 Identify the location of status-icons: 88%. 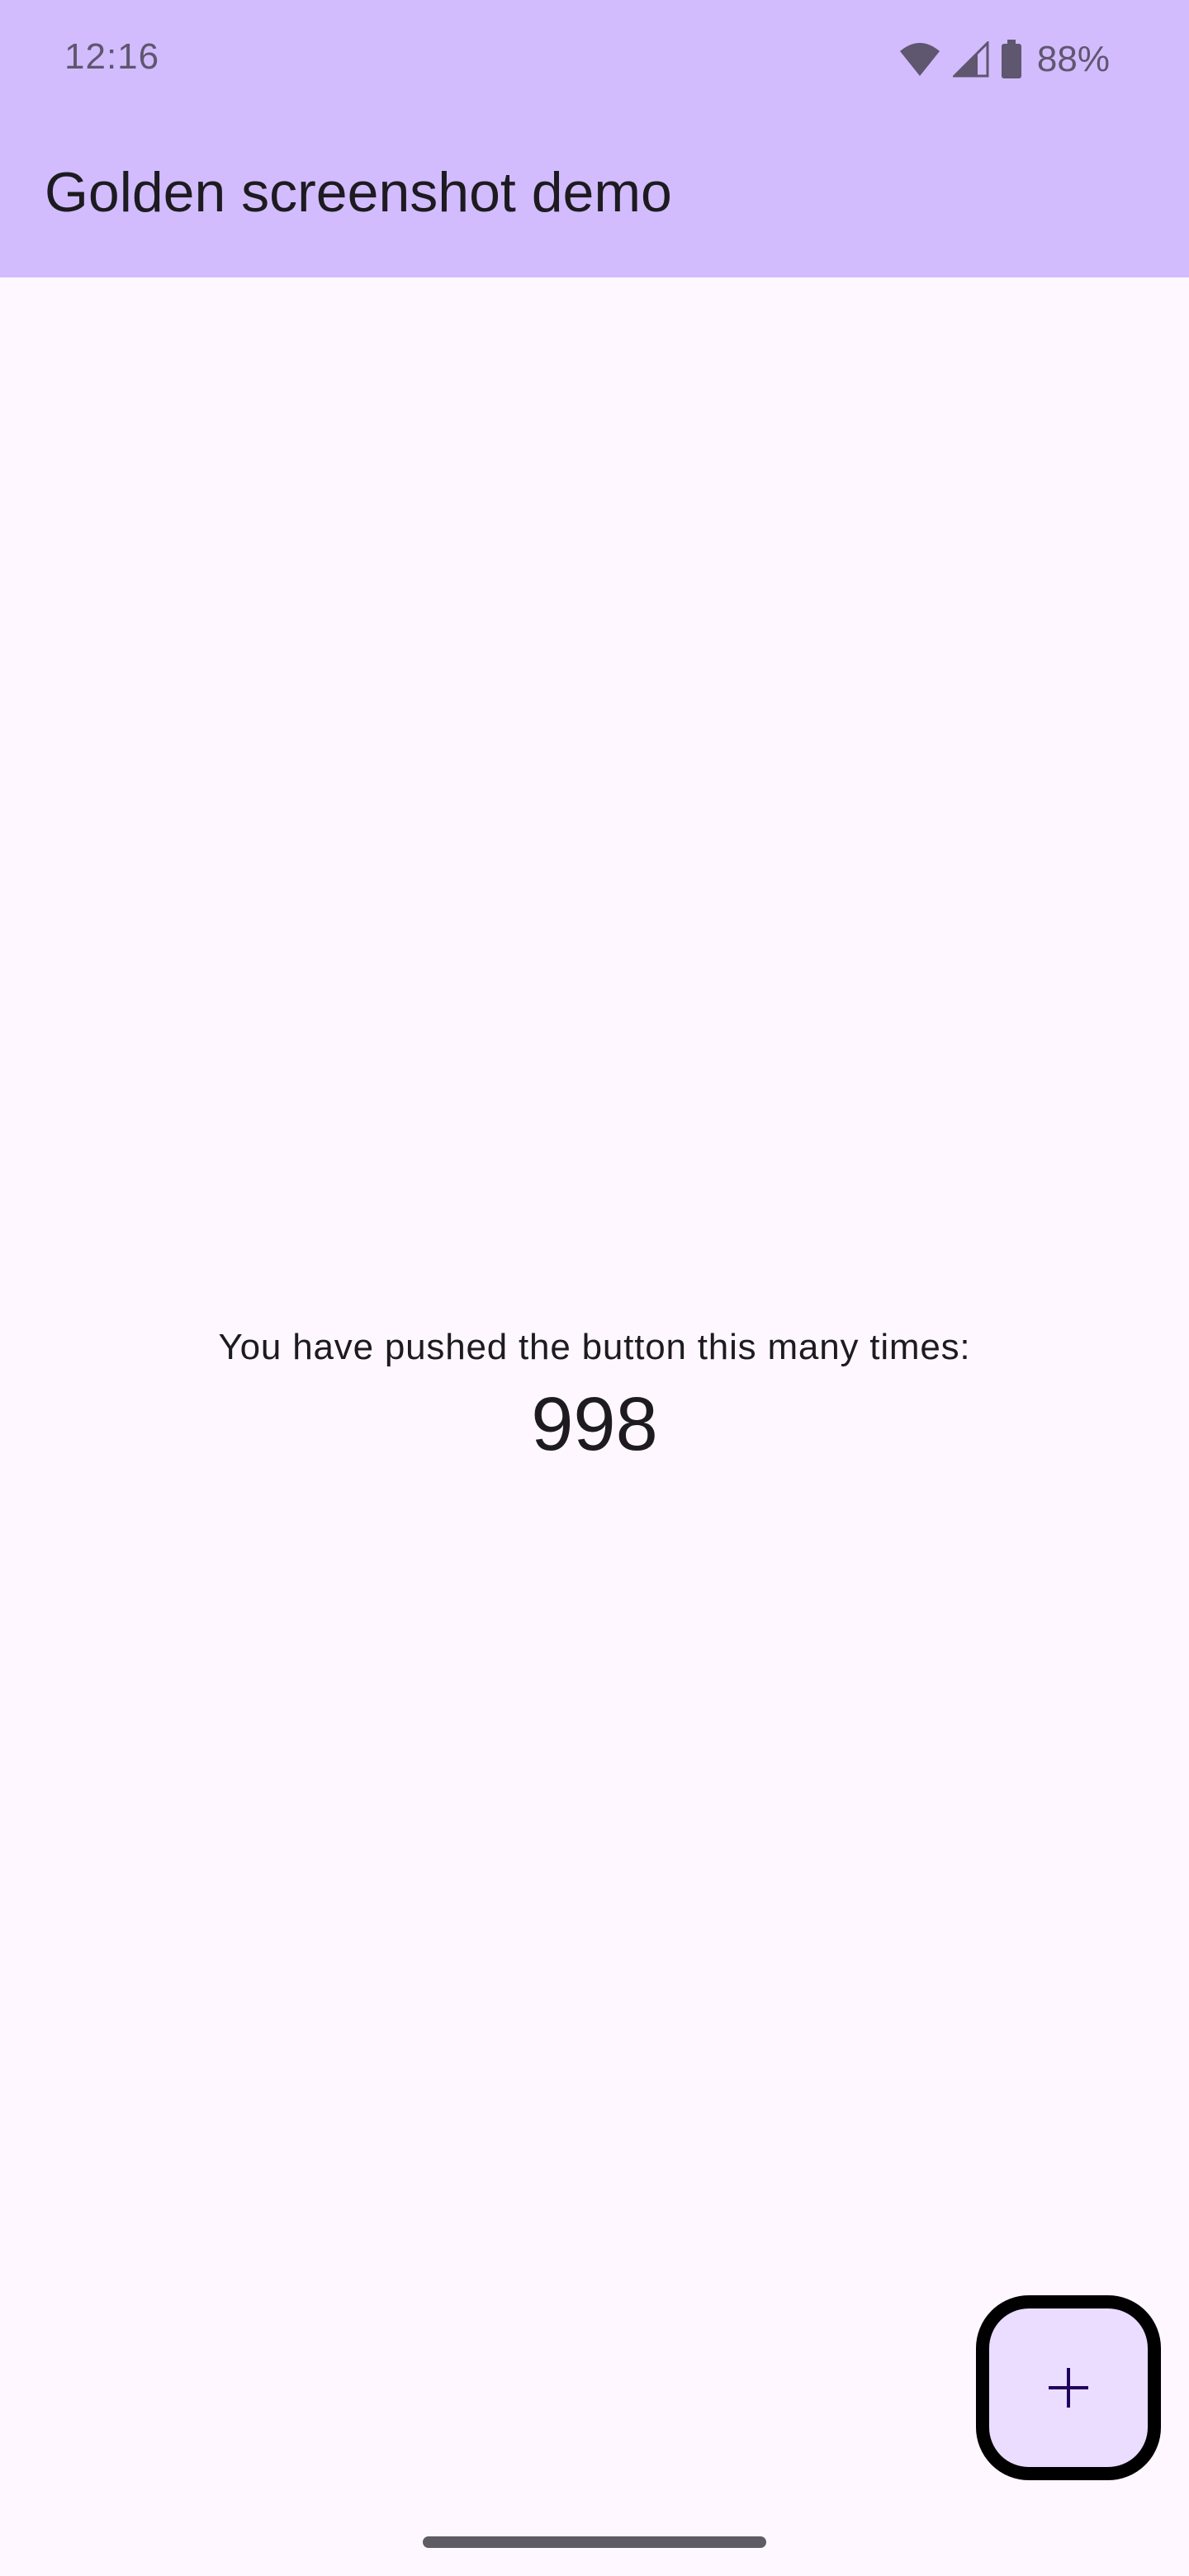
(1004, 59).